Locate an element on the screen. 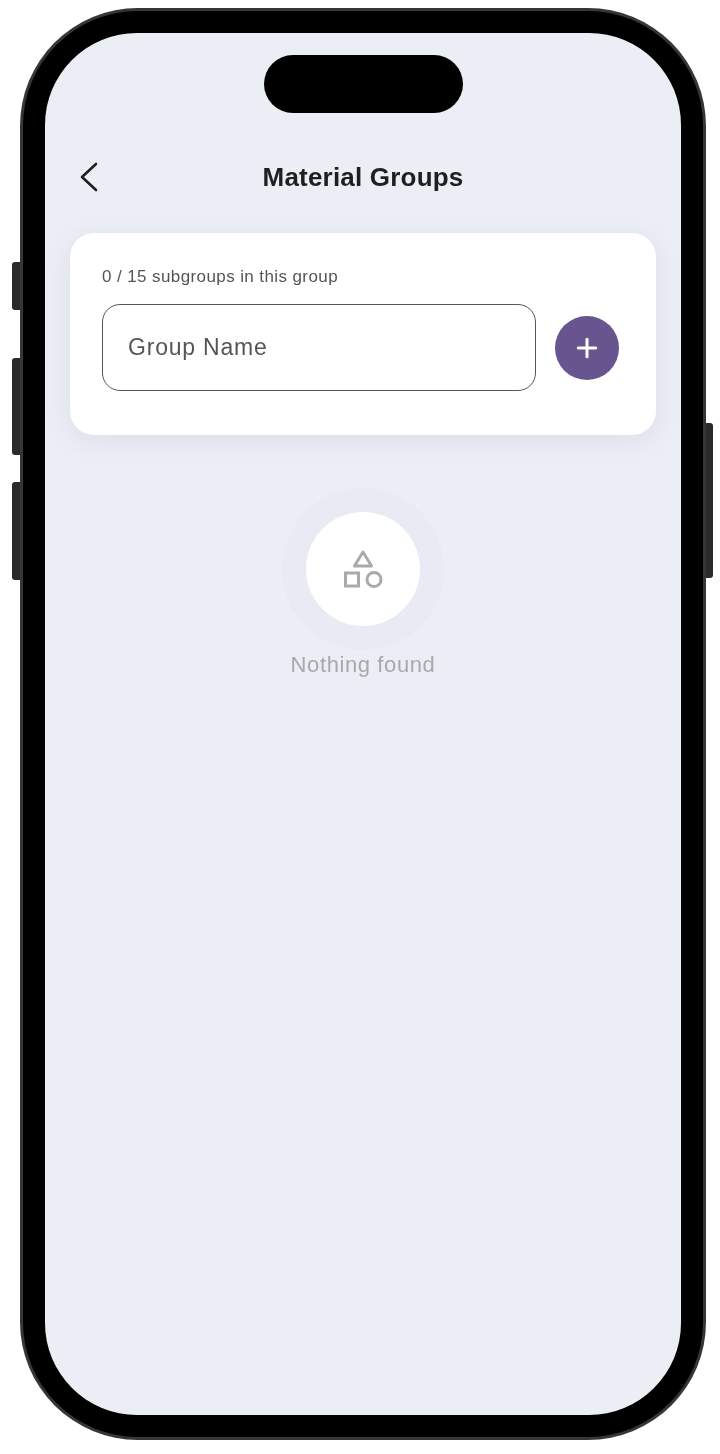 The image size is (720, 1454). subgroup-counter: 0 / 15 subgroups in this group is located at coordinates (220, 277).